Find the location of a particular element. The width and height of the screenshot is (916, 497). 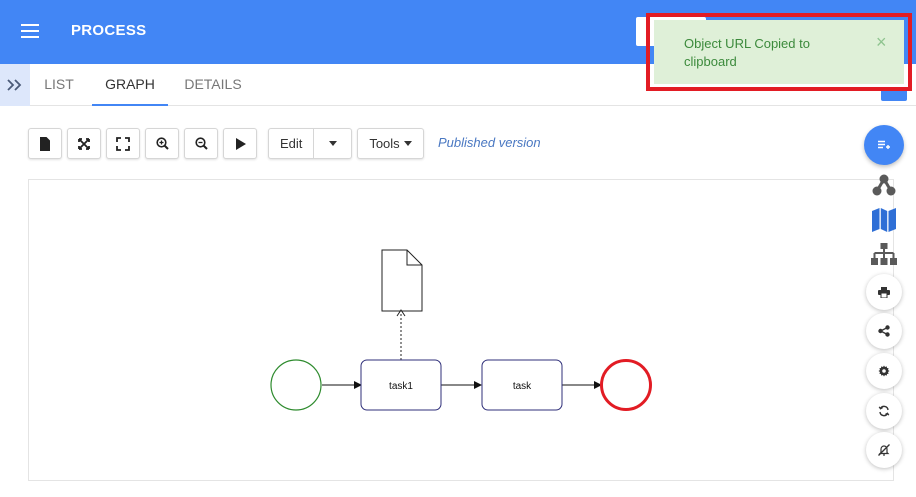

list-add-icon is located at coordinates (884, 144).